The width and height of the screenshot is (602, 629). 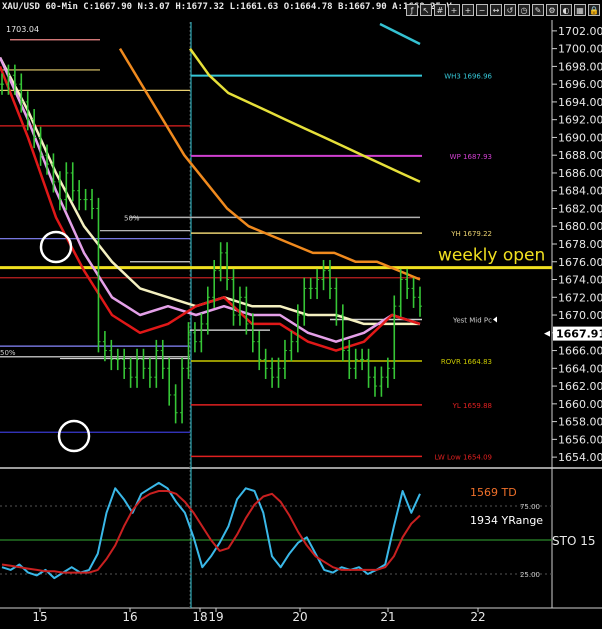 What do you see at coordinates (580, 386) in the screenshot?
I see `y-axis-tick-label: 1662.00` at bounding box center [580, 386].